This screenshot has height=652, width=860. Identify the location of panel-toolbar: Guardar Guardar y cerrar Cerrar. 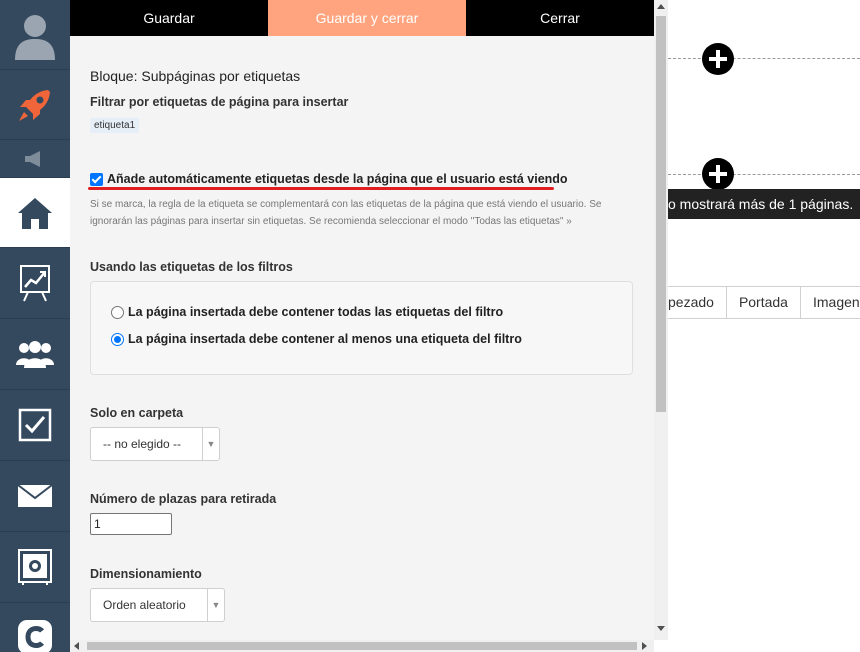
(362, 18).